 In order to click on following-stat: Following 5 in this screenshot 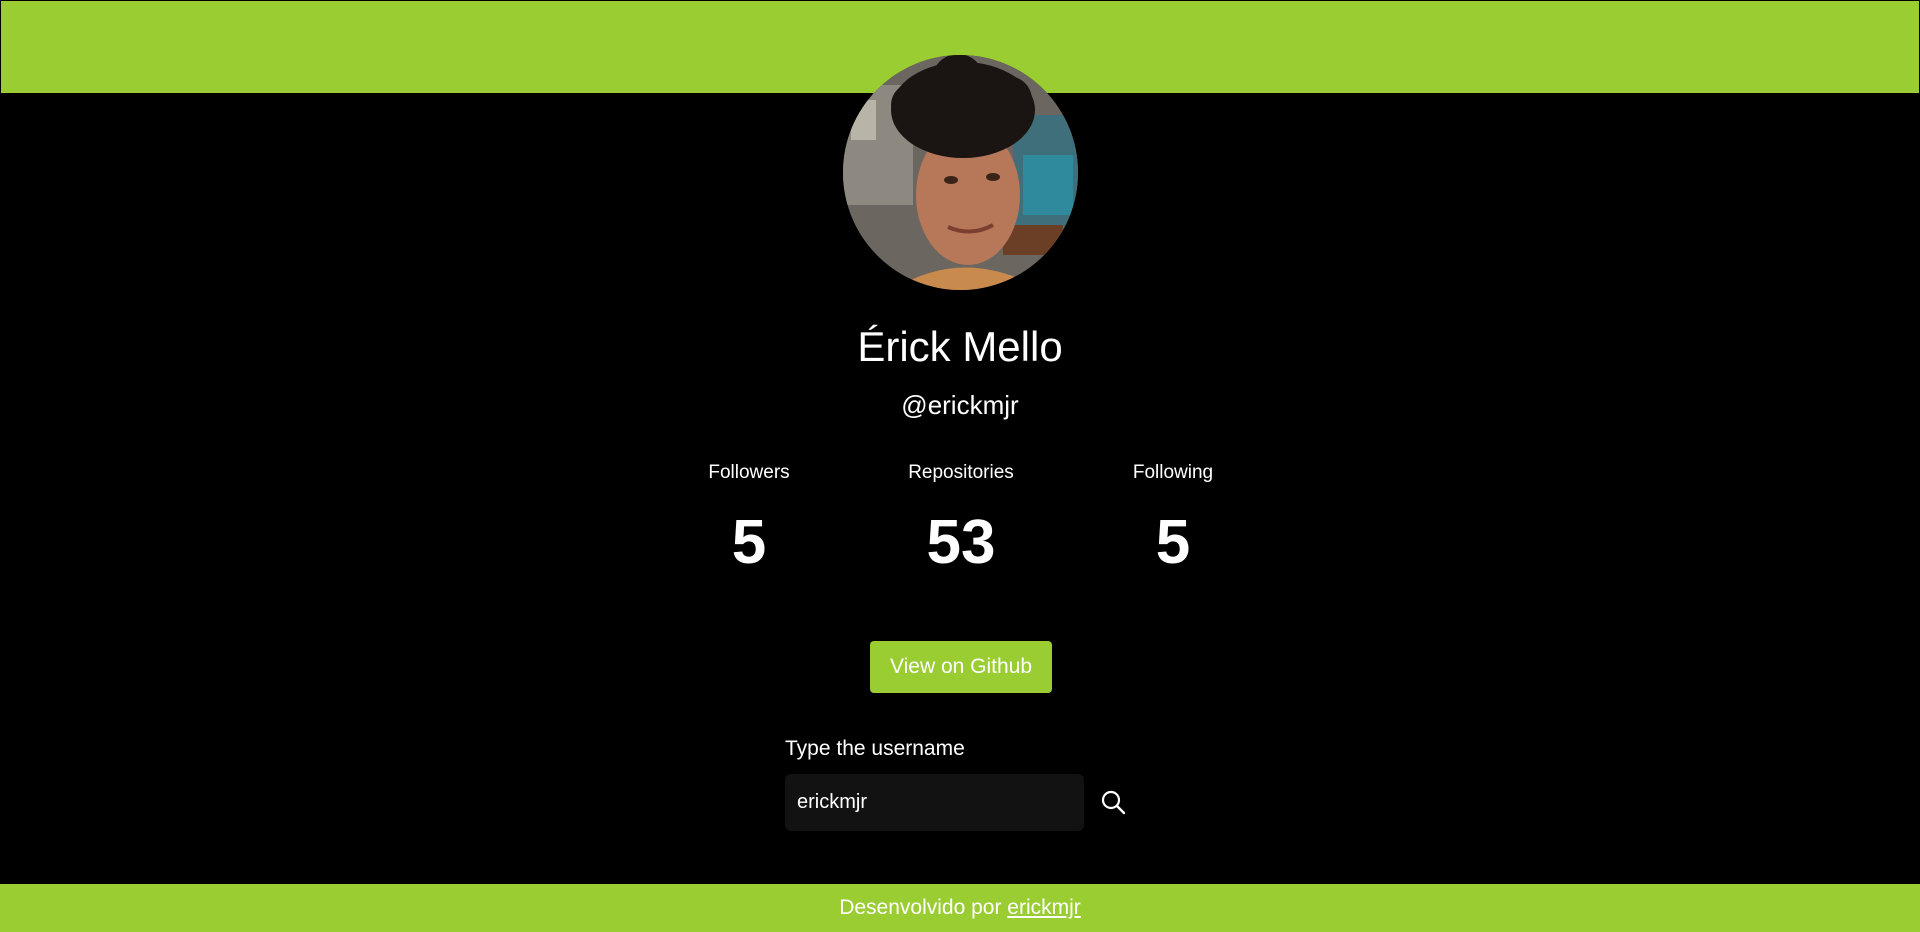, I will do `click(1173, 519)`.